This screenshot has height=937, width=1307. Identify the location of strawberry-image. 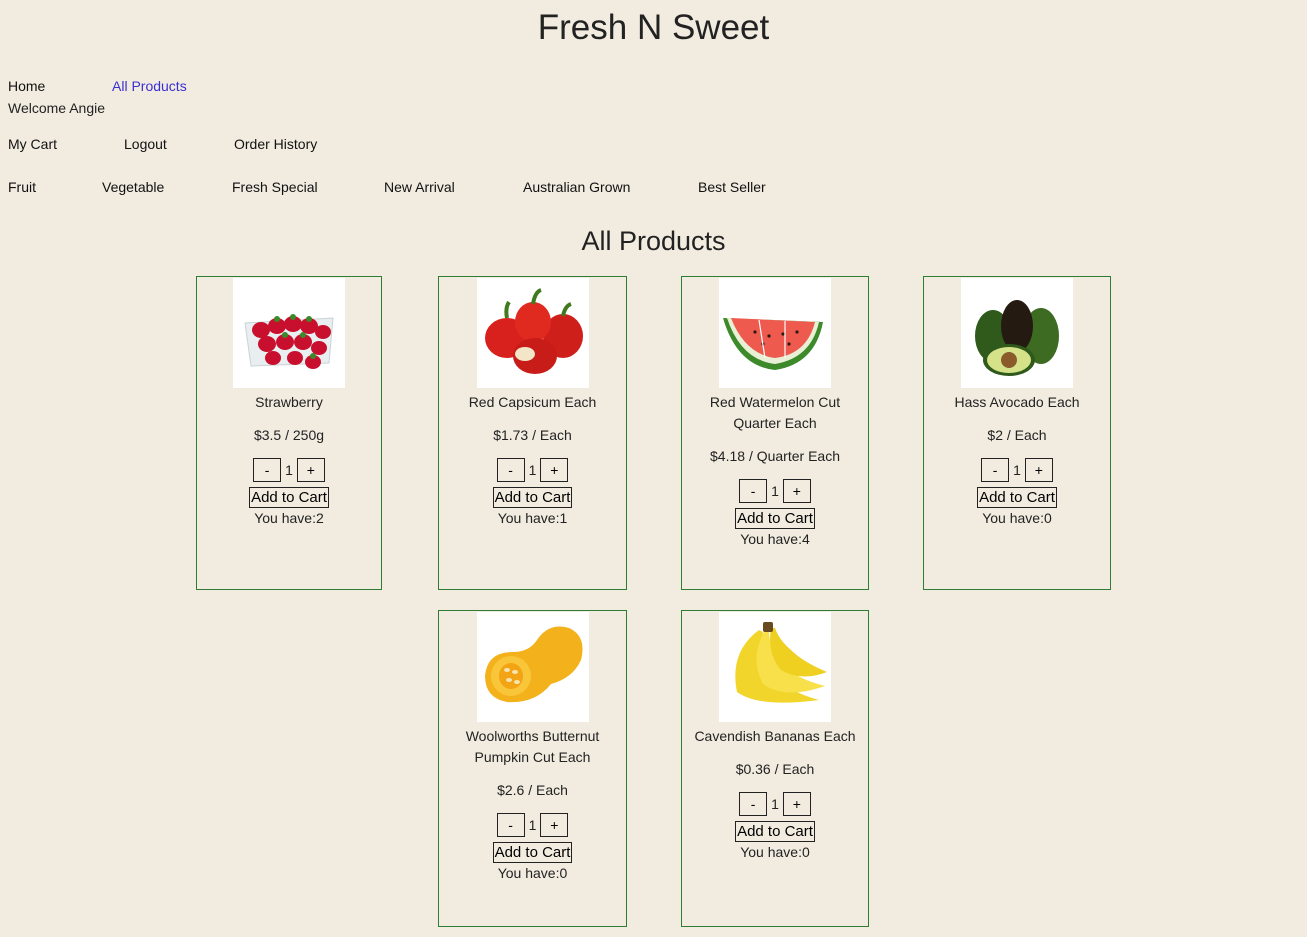
(289, 333).